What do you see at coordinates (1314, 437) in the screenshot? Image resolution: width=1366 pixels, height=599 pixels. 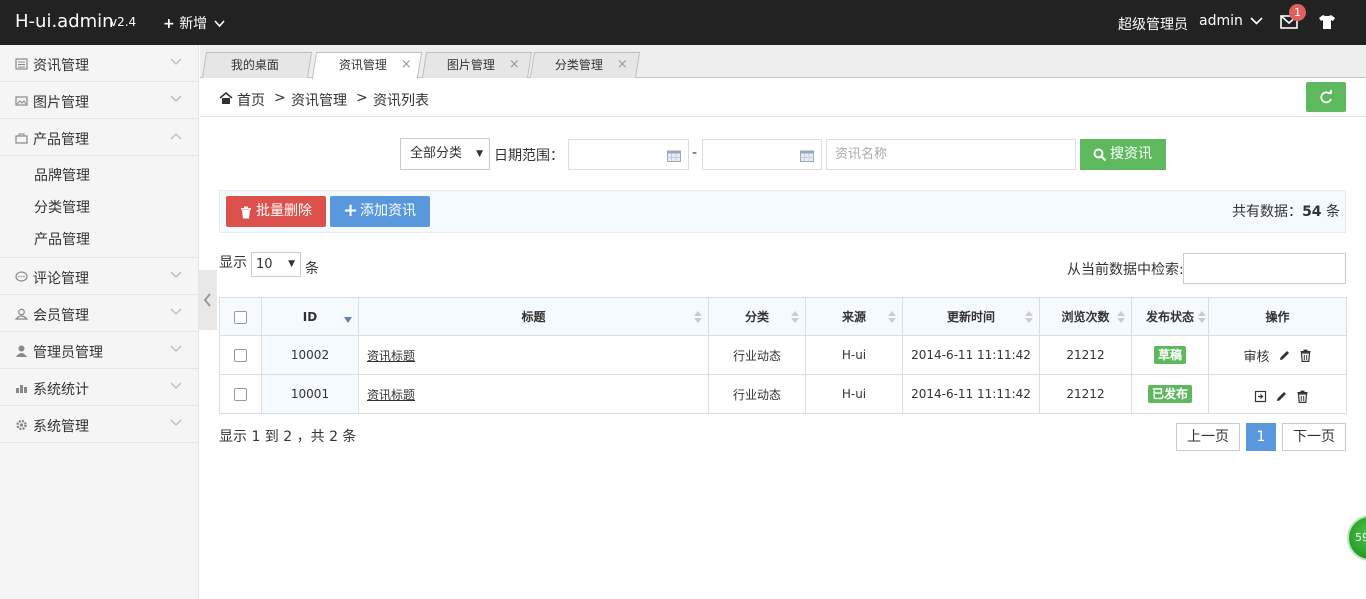 I see `next-page-button: 下一页` at bounding box center [1314, 437].